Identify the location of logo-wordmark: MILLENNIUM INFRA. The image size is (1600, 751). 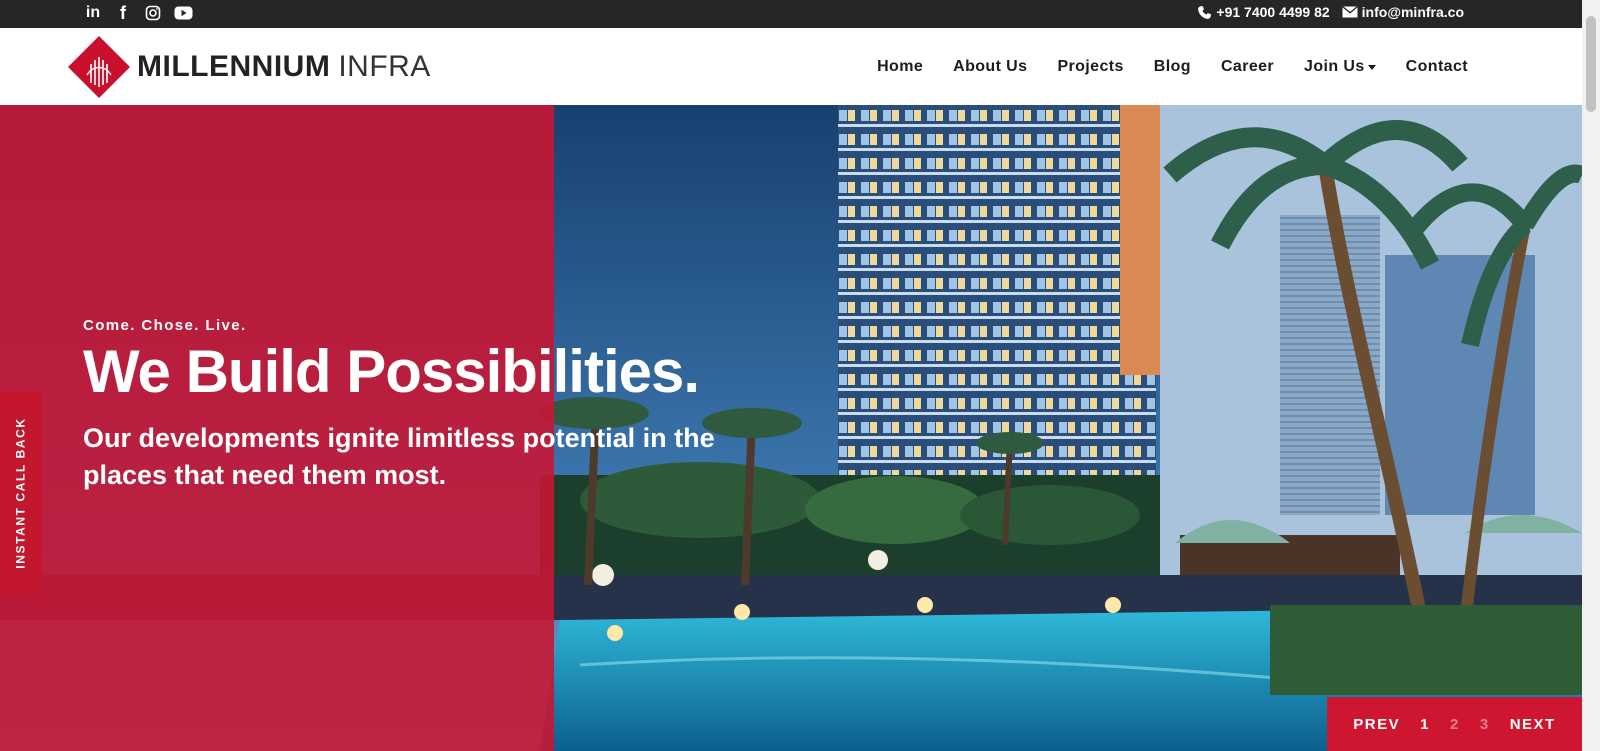
(284, 67).